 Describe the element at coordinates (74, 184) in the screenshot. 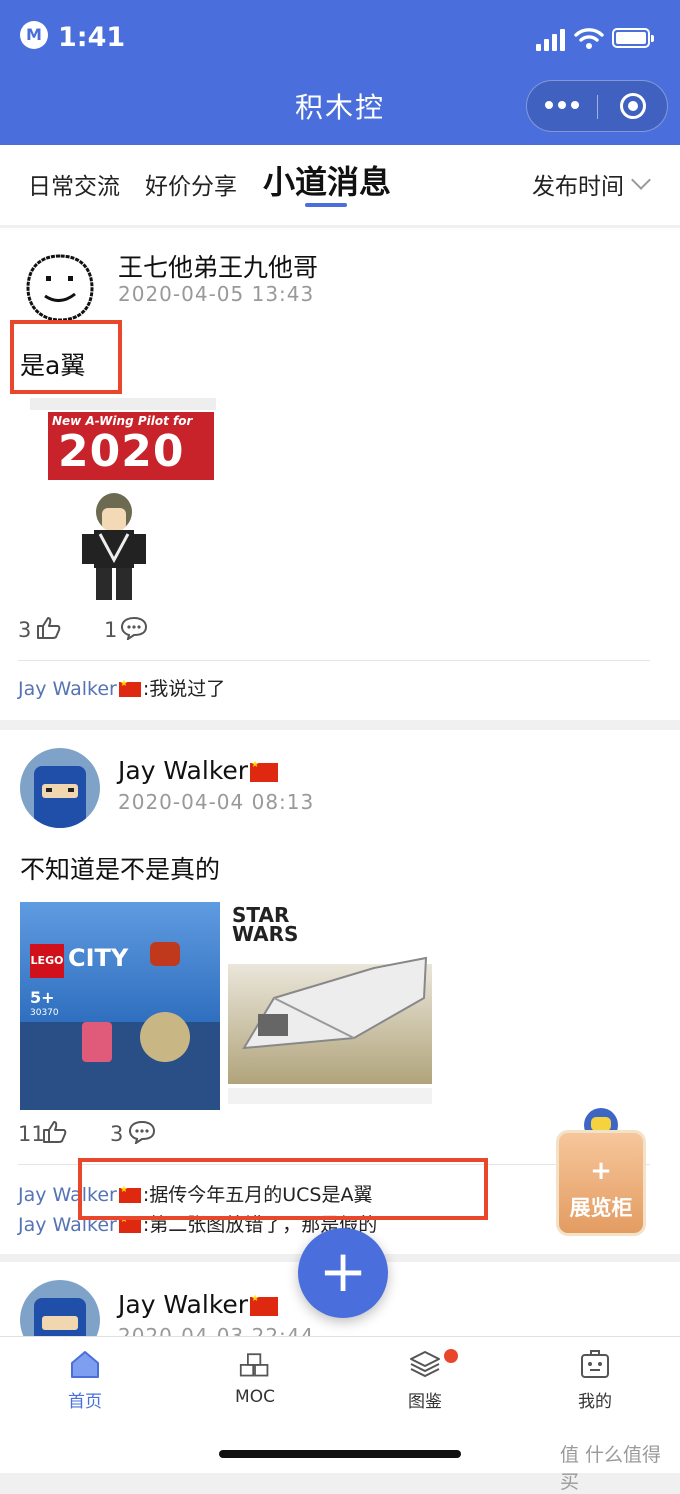

I see `tab-daily-chat: 日常交流` at that location.